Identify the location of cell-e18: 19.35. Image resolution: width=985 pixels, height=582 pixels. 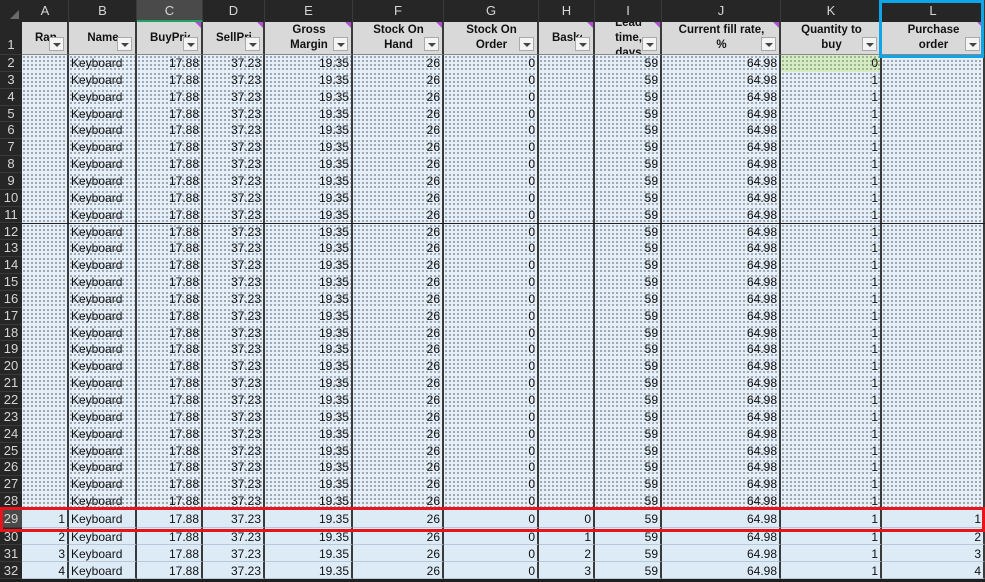
(309, 333).